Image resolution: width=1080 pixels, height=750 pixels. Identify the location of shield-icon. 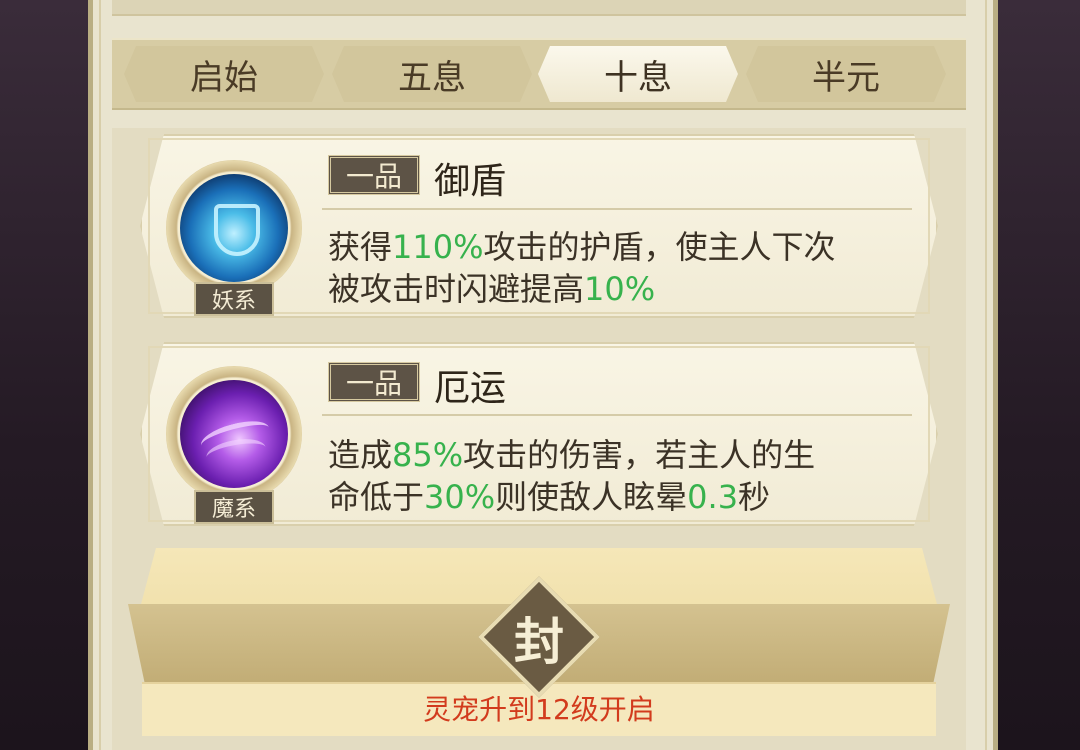
(237, 230).